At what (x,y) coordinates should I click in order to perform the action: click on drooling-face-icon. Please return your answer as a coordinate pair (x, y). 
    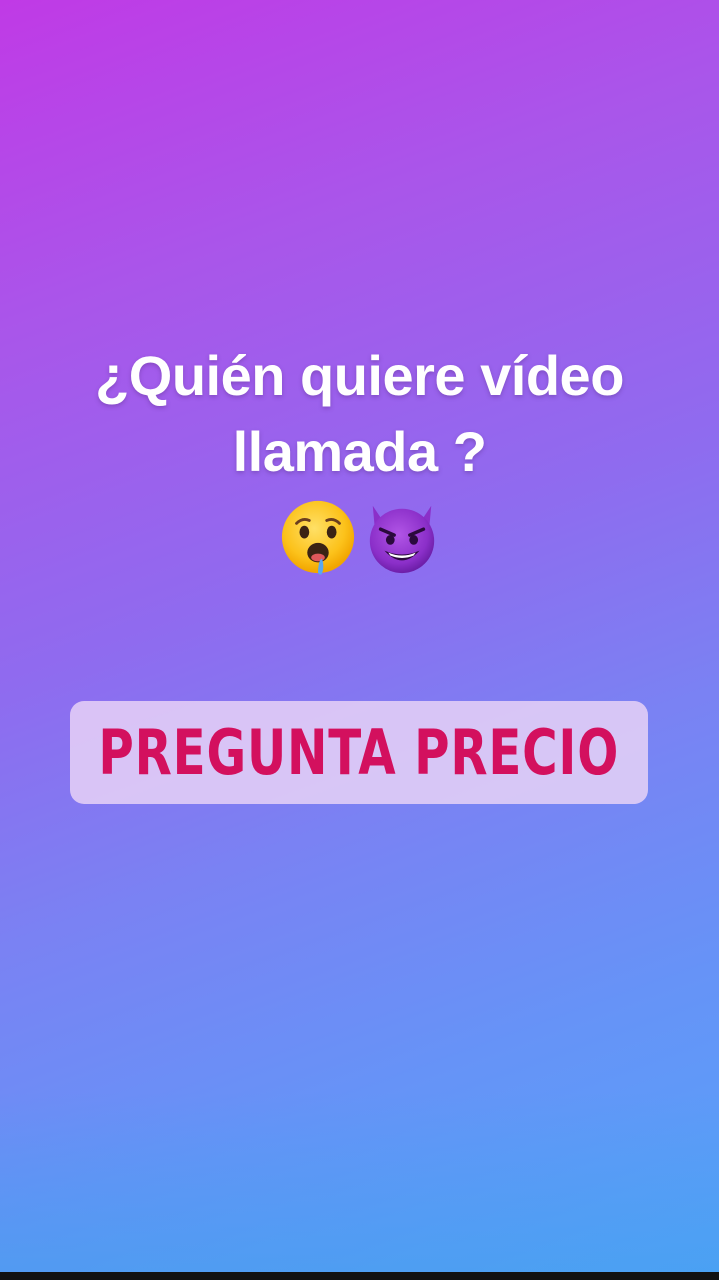
    Looking at the image, I should click on (317, 537).